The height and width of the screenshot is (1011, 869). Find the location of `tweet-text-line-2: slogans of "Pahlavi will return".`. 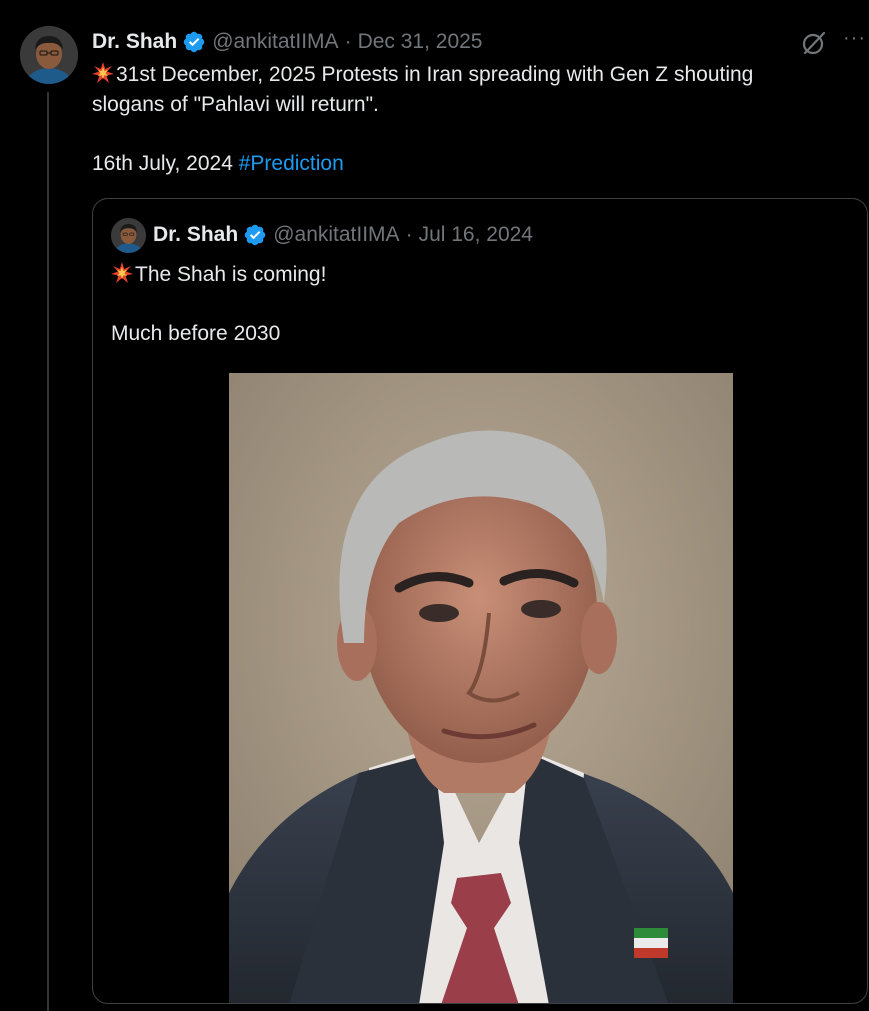

tweet-text-line-2: slogans of "Pahlavi will return". is located at coordinates (235, 104).